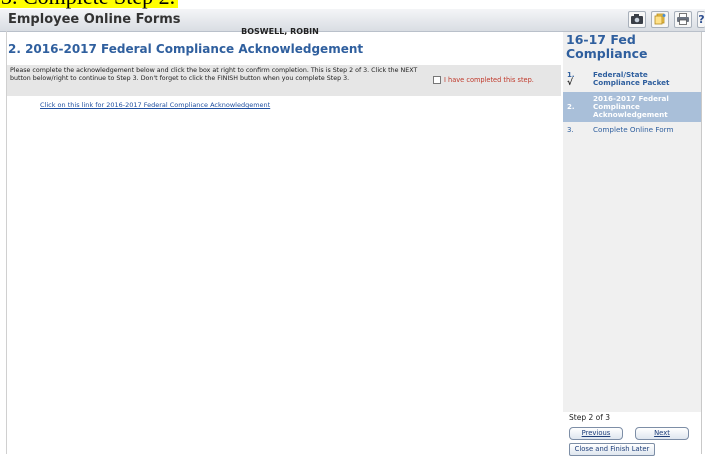 Image resolution: width=705 pixels, height=456 pixels. I want to click on close-and-finish-later-button: Close and Finish Later, so click(612, 449).